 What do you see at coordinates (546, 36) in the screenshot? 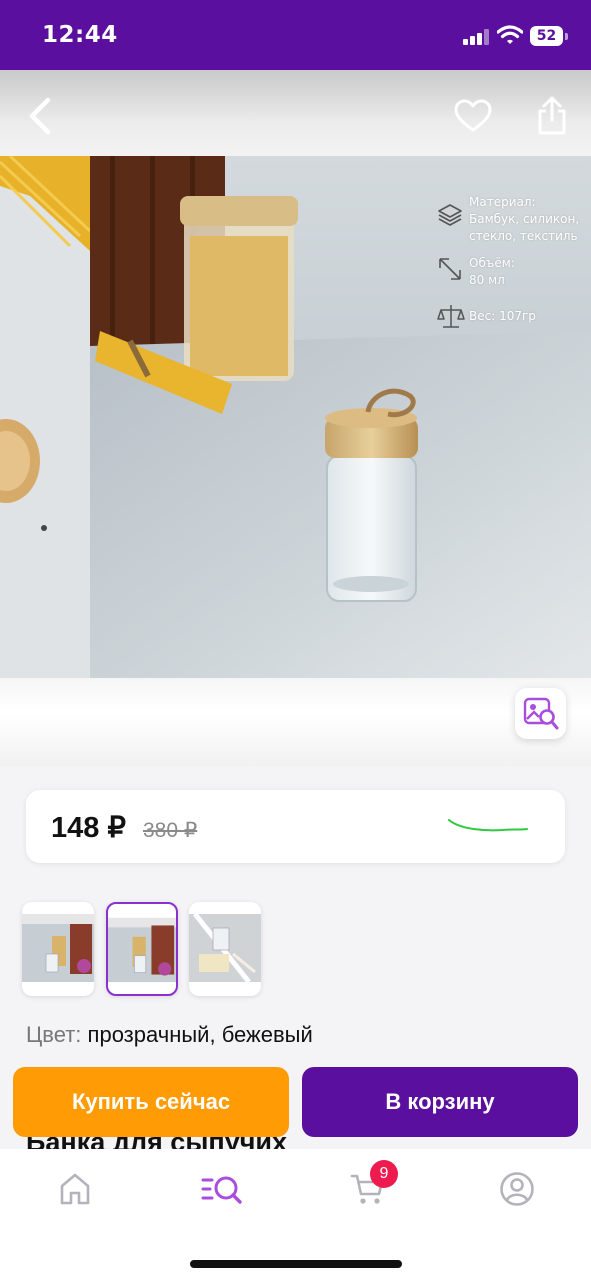
I see `battery-level: 52` at bounding box center [546, 36].